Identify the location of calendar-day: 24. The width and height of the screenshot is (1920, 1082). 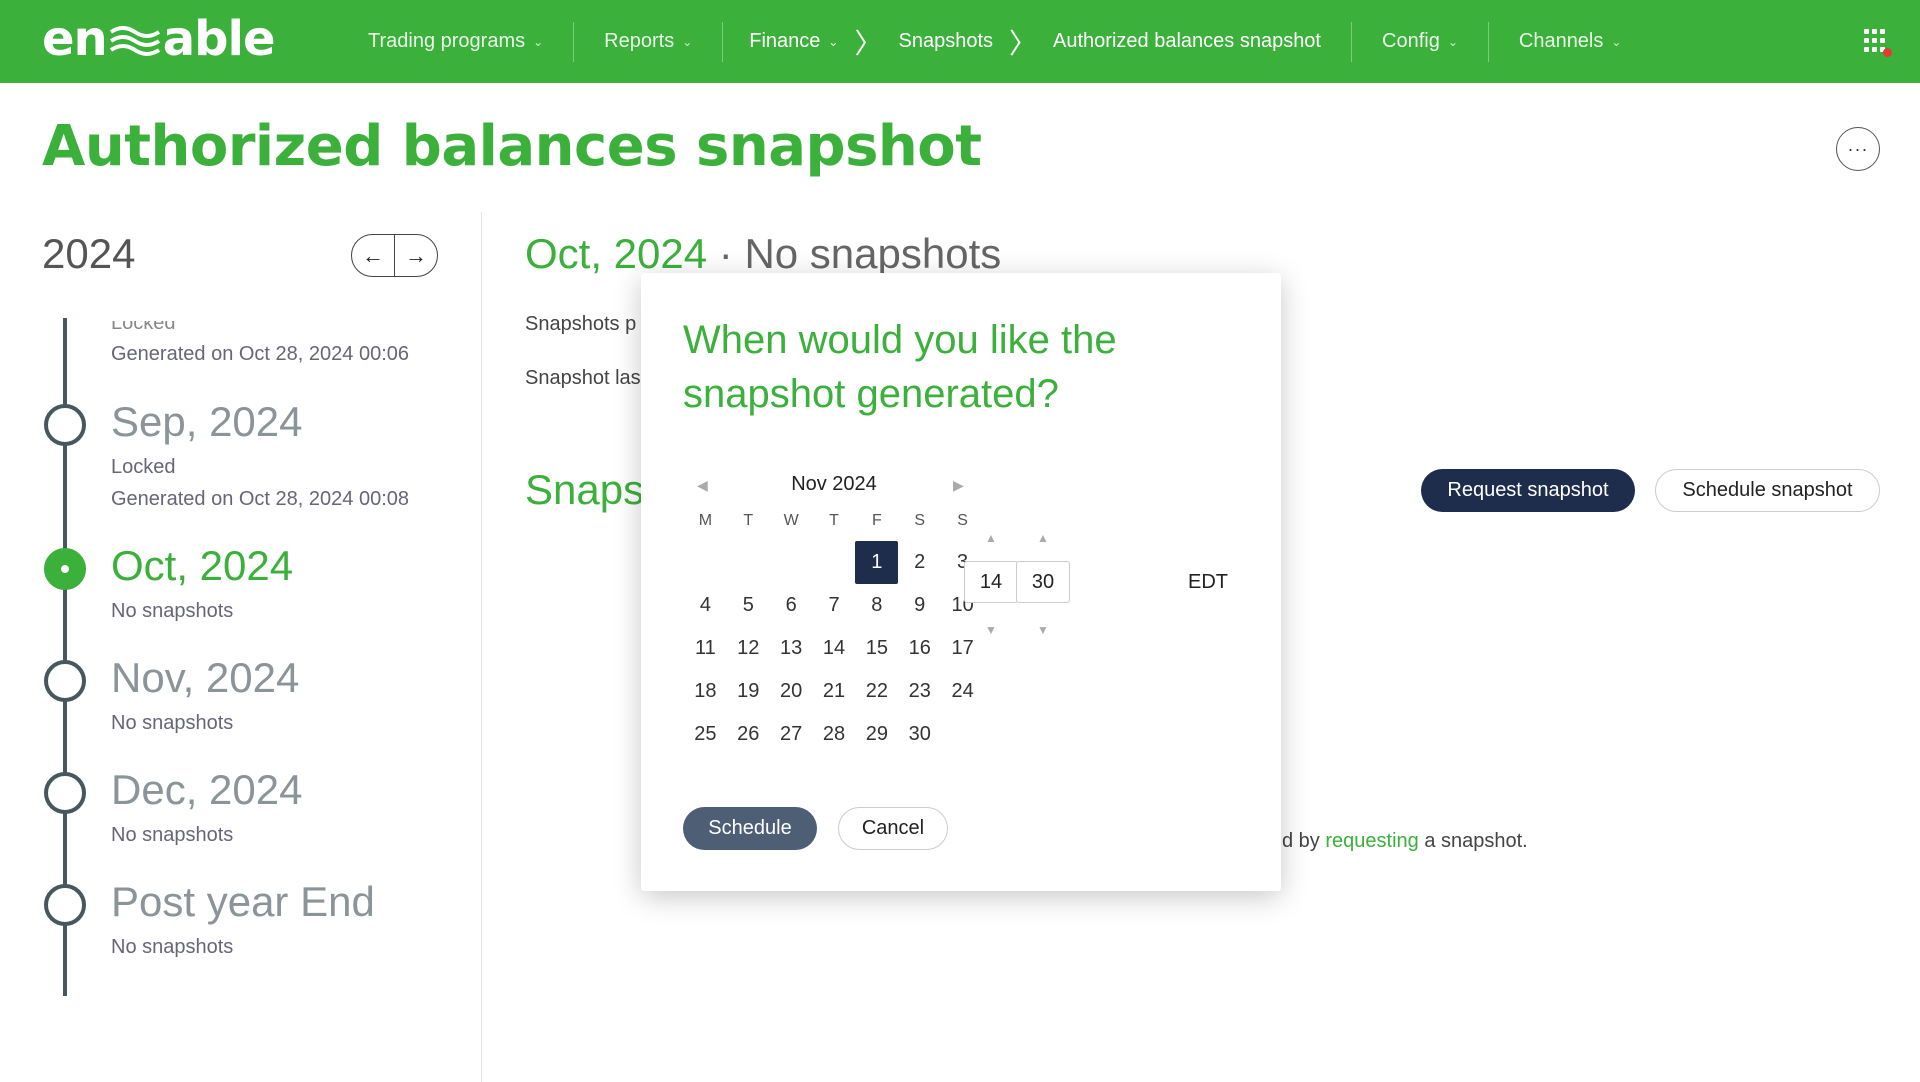
(962, 691).